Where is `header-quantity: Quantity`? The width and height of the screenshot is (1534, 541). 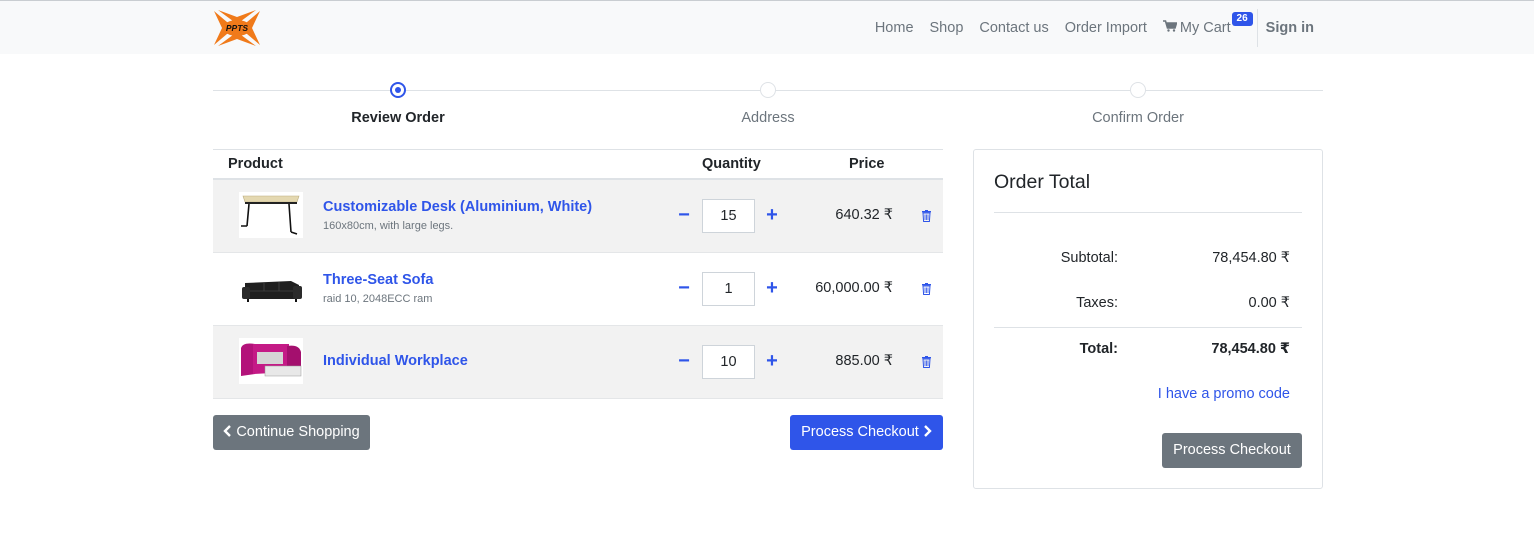
header-quantity: Quantity is located at coordinates (731, 164).